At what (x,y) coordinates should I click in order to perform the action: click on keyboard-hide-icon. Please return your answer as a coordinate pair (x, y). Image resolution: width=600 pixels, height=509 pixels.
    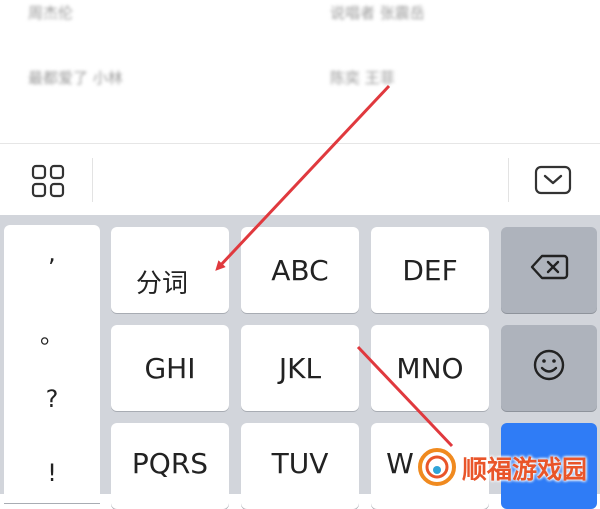
    Looking at the image, I should click on (553, 181).